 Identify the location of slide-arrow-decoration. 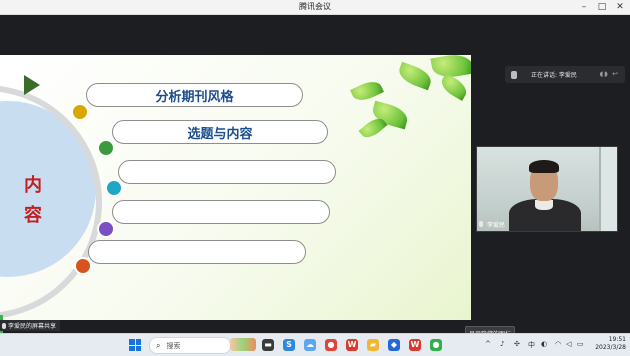
(32, 85).